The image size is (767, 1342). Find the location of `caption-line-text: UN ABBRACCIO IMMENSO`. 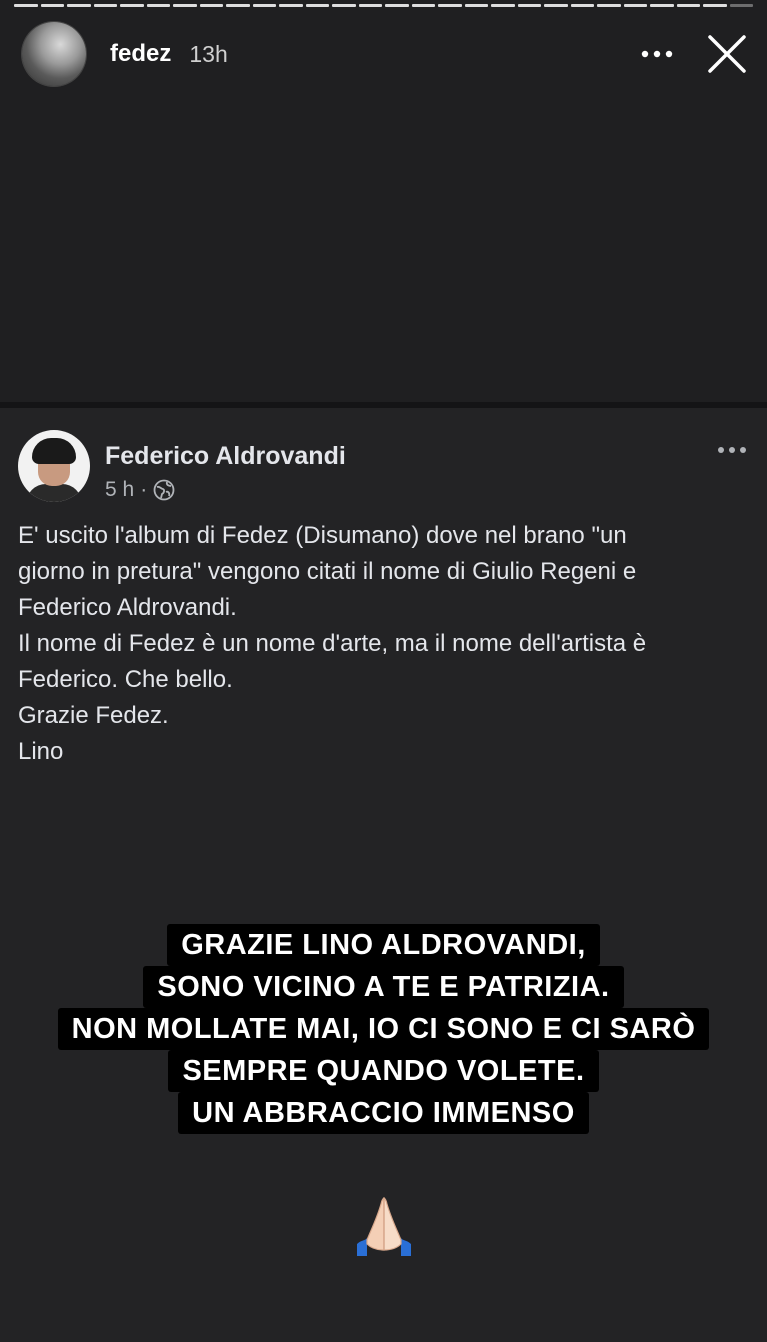

caption-line-text: UN ABBRACCIO IMMENSO is located at coordinates (383, 1113).